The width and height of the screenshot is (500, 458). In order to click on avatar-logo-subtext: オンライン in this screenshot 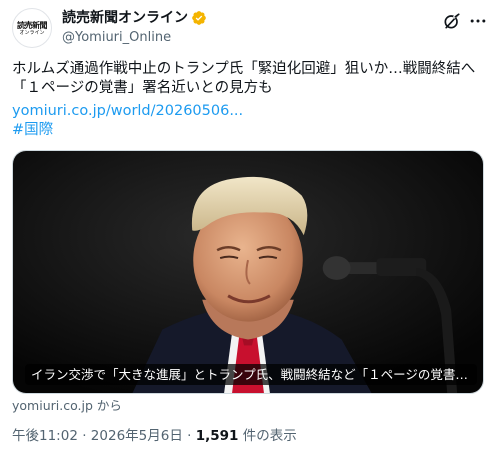, I will do `click(32, 32)`.